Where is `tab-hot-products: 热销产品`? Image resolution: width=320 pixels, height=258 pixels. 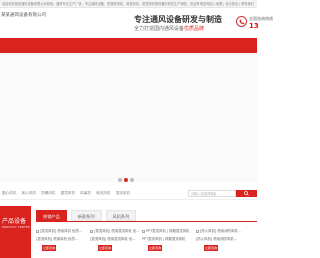
tab-hot-products: 热销产品 is located at coordinates (51, 215).